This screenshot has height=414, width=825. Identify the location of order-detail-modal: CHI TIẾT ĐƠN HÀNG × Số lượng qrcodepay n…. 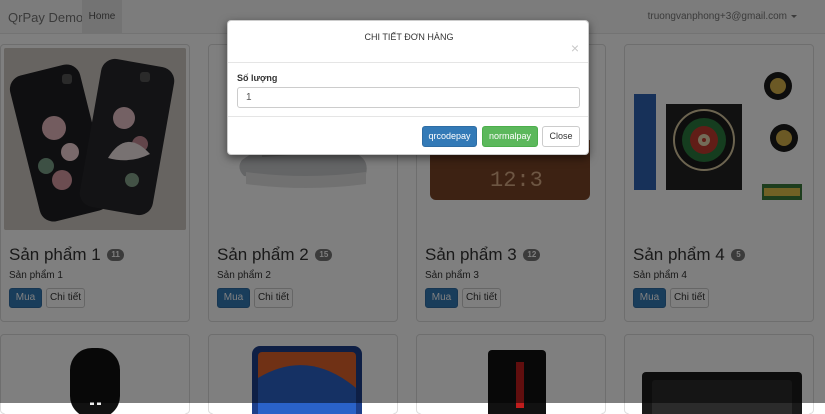
(408, 87).